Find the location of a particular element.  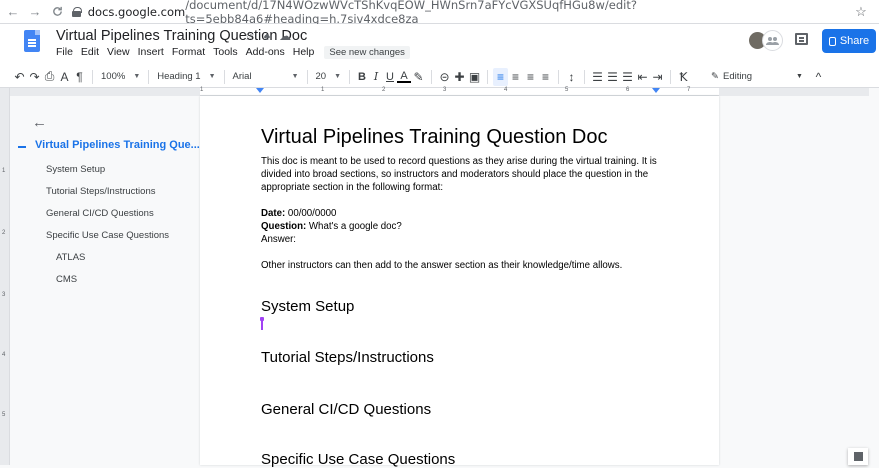

share-button: Share is located at coordinates (849, 41).